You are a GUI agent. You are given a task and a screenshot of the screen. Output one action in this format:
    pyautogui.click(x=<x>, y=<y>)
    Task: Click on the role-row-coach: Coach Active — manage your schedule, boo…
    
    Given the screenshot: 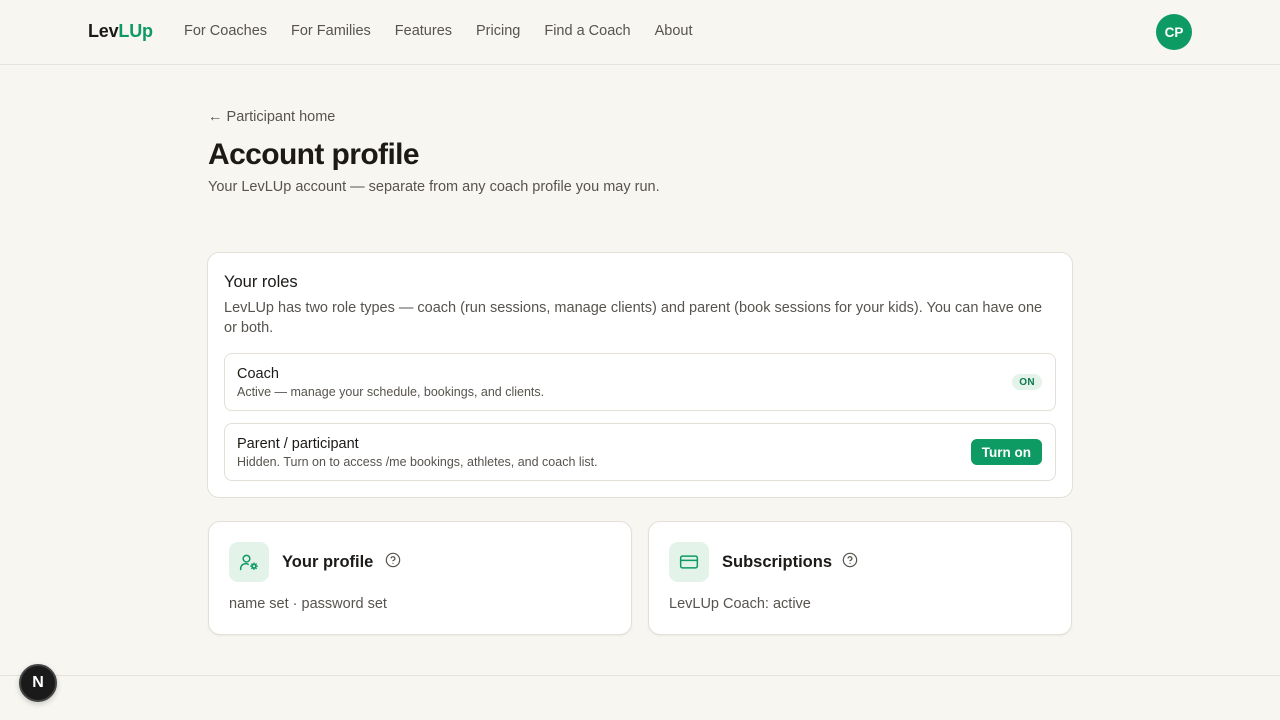 What is the action you would take?
    pyautogui.click(x=640, y=382)
    